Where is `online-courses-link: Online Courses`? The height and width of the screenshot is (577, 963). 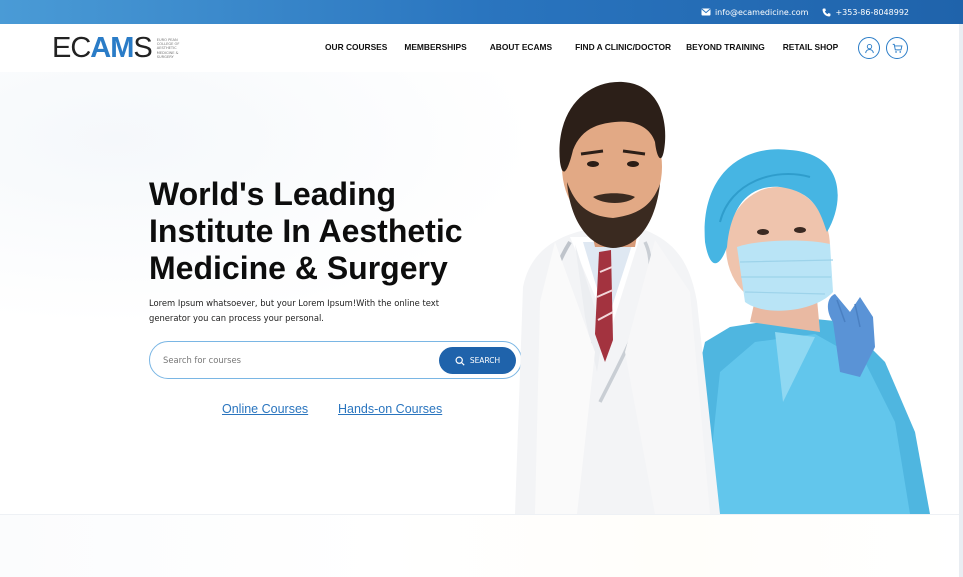
online-courses-link: Online Courses is located at coordinates (265, 409).